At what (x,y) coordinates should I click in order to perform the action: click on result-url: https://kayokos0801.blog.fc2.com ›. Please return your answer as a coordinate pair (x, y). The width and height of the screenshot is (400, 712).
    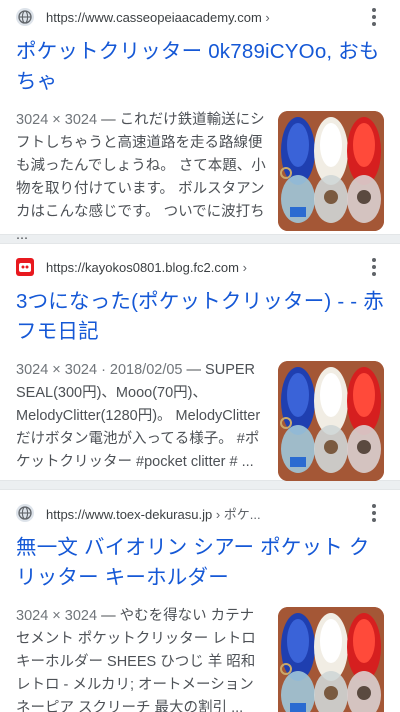
    Looking at the image, I should click on (146, 267).